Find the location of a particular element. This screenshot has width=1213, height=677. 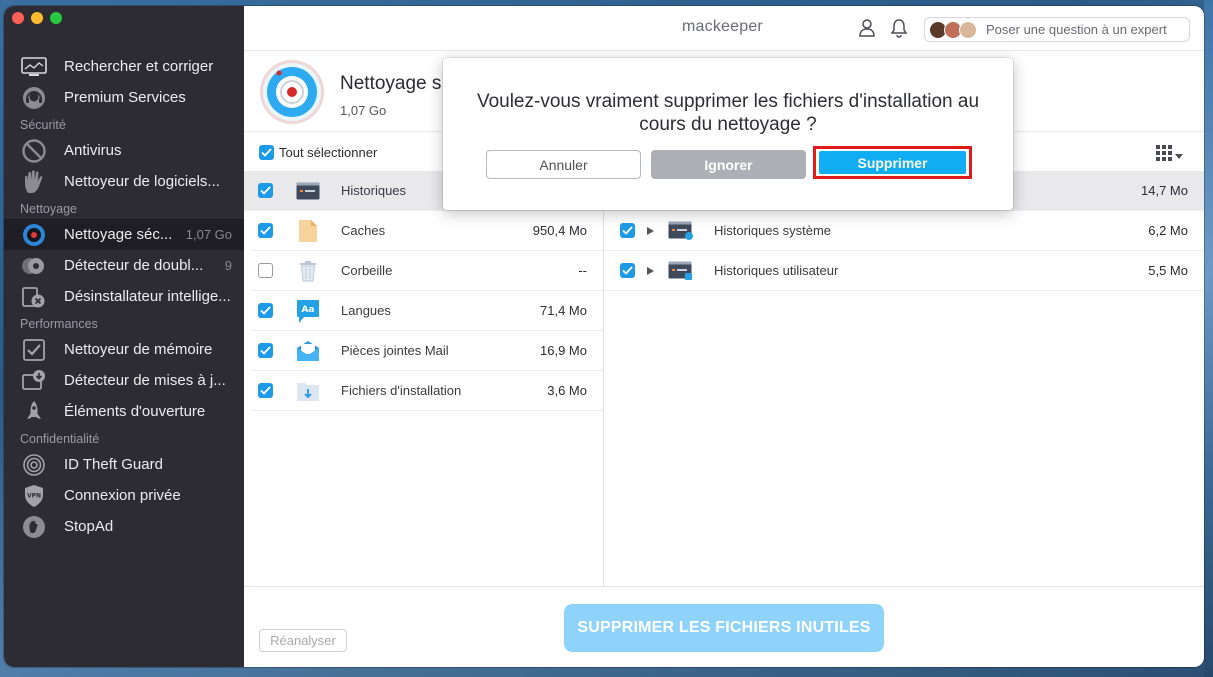

section-title-privacy: Confidentialité is located at coordinates (60, 439).